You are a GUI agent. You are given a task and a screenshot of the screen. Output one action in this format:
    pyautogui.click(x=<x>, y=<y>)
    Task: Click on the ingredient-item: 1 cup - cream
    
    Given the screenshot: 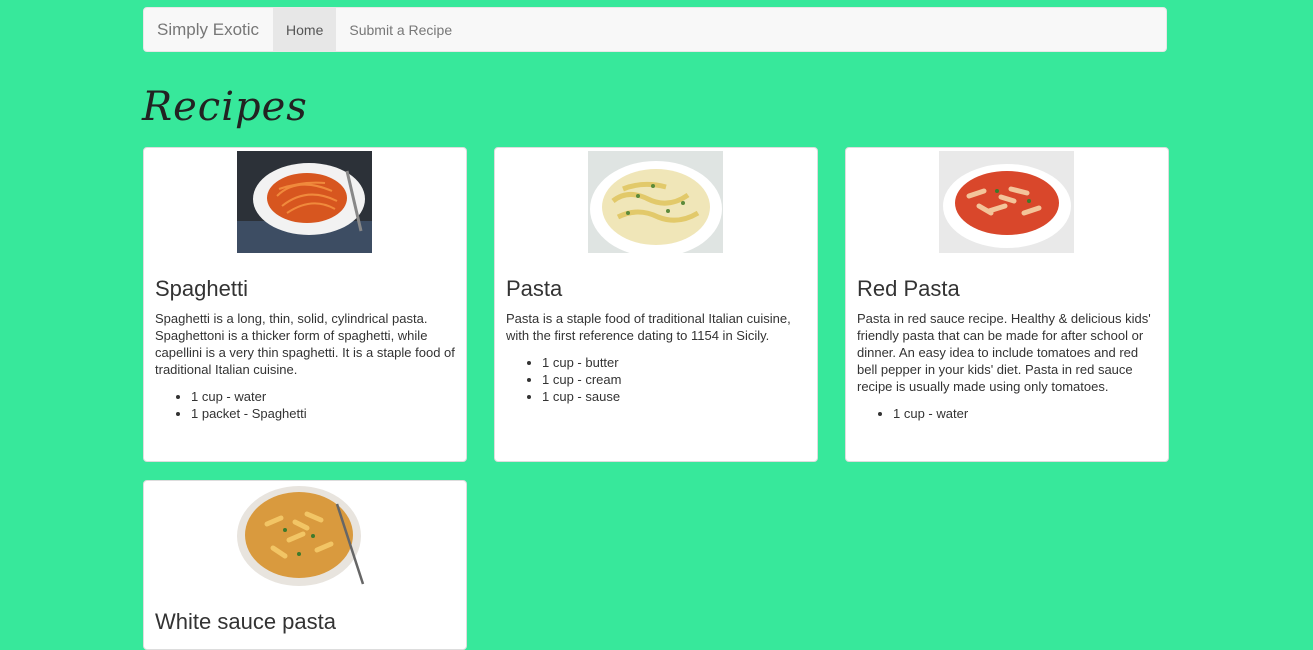 What is the action you would take?
    pyautogui.click(x=581, y=379)
    